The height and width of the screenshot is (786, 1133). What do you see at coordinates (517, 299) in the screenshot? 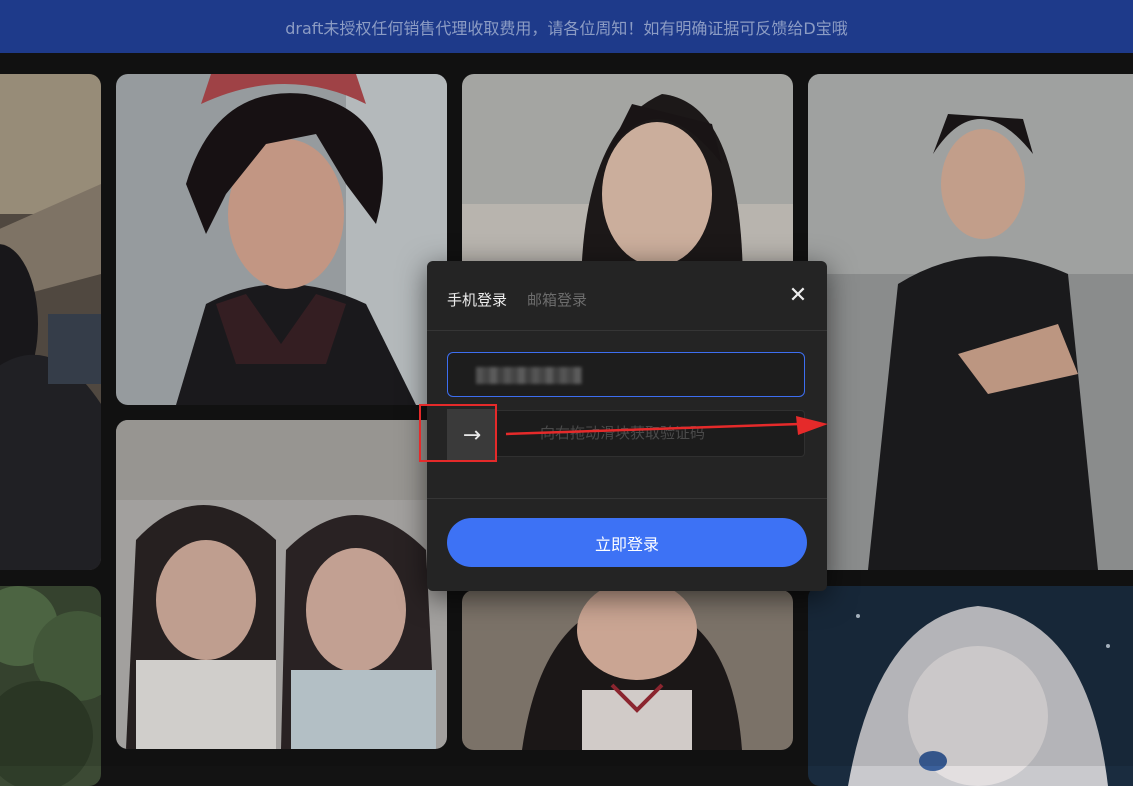
I see `login-tabs: 手机登录 邮箱登录` at bounding box center [517, 299].